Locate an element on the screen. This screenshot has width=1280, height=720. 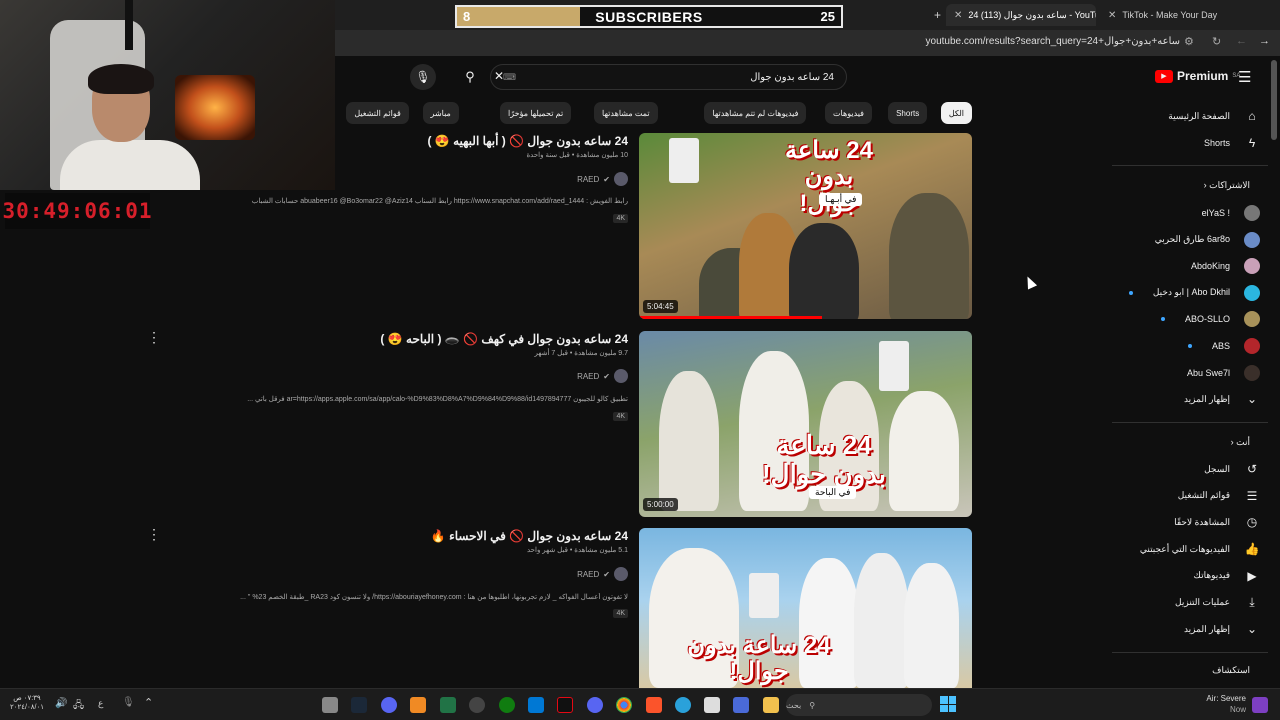
video-thumbnail: 24 ساعة بدون جوال! في الباحة 5:00:00 is located at coordinates (805, 424).